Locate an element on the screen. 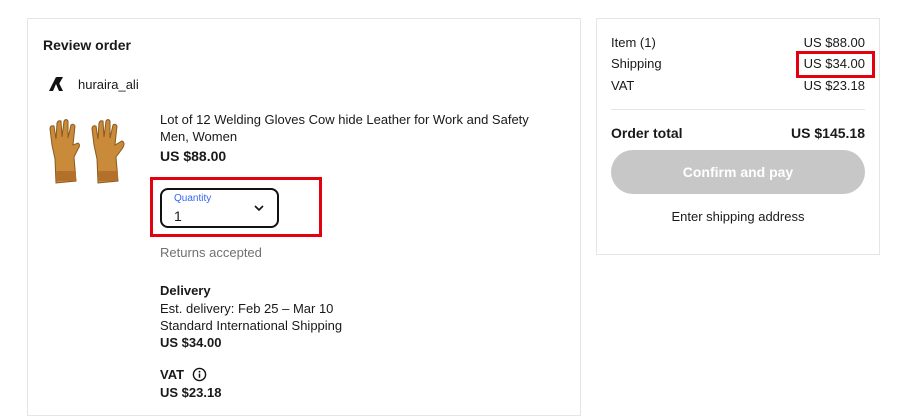 The image size is (919, 416). seller-row: huraira_ali is located at coordinates (92, 84).